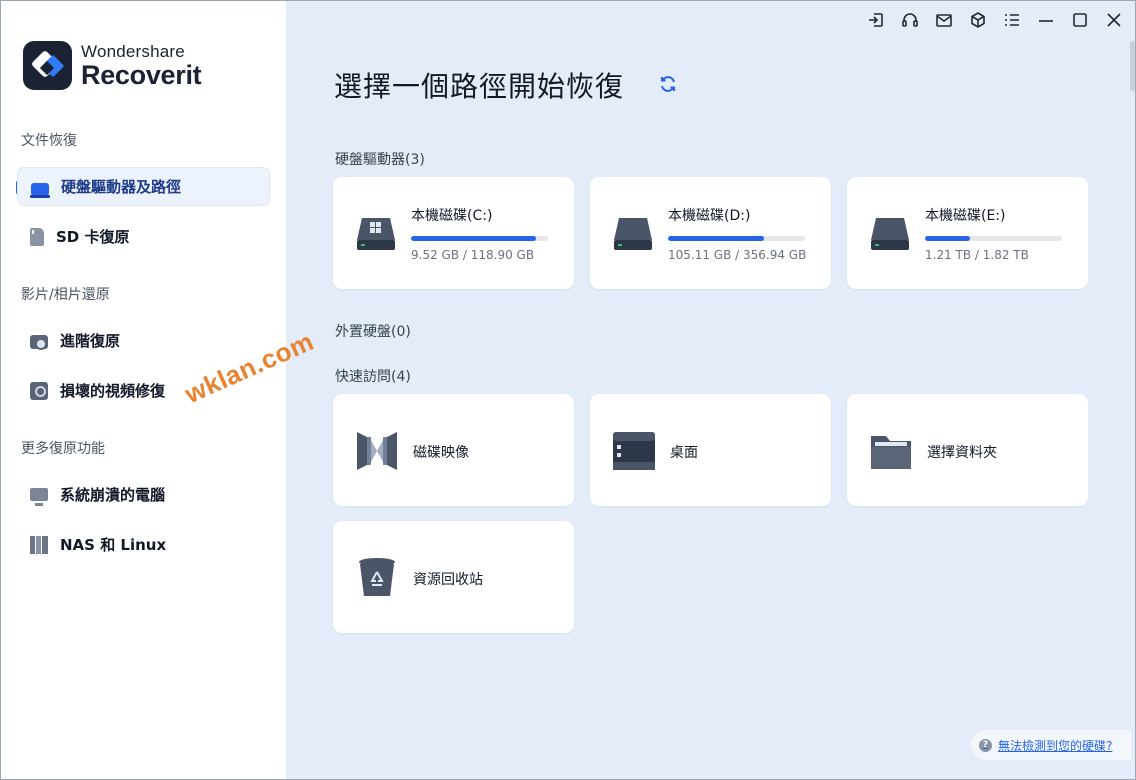 The height and width of the screenshot is (780, 1136). What do you see at coordinates (737, 255) in the screenshot?
I see `drive-size: 105.11 GB / 356.94 GB` at bounding box center [737, 255].